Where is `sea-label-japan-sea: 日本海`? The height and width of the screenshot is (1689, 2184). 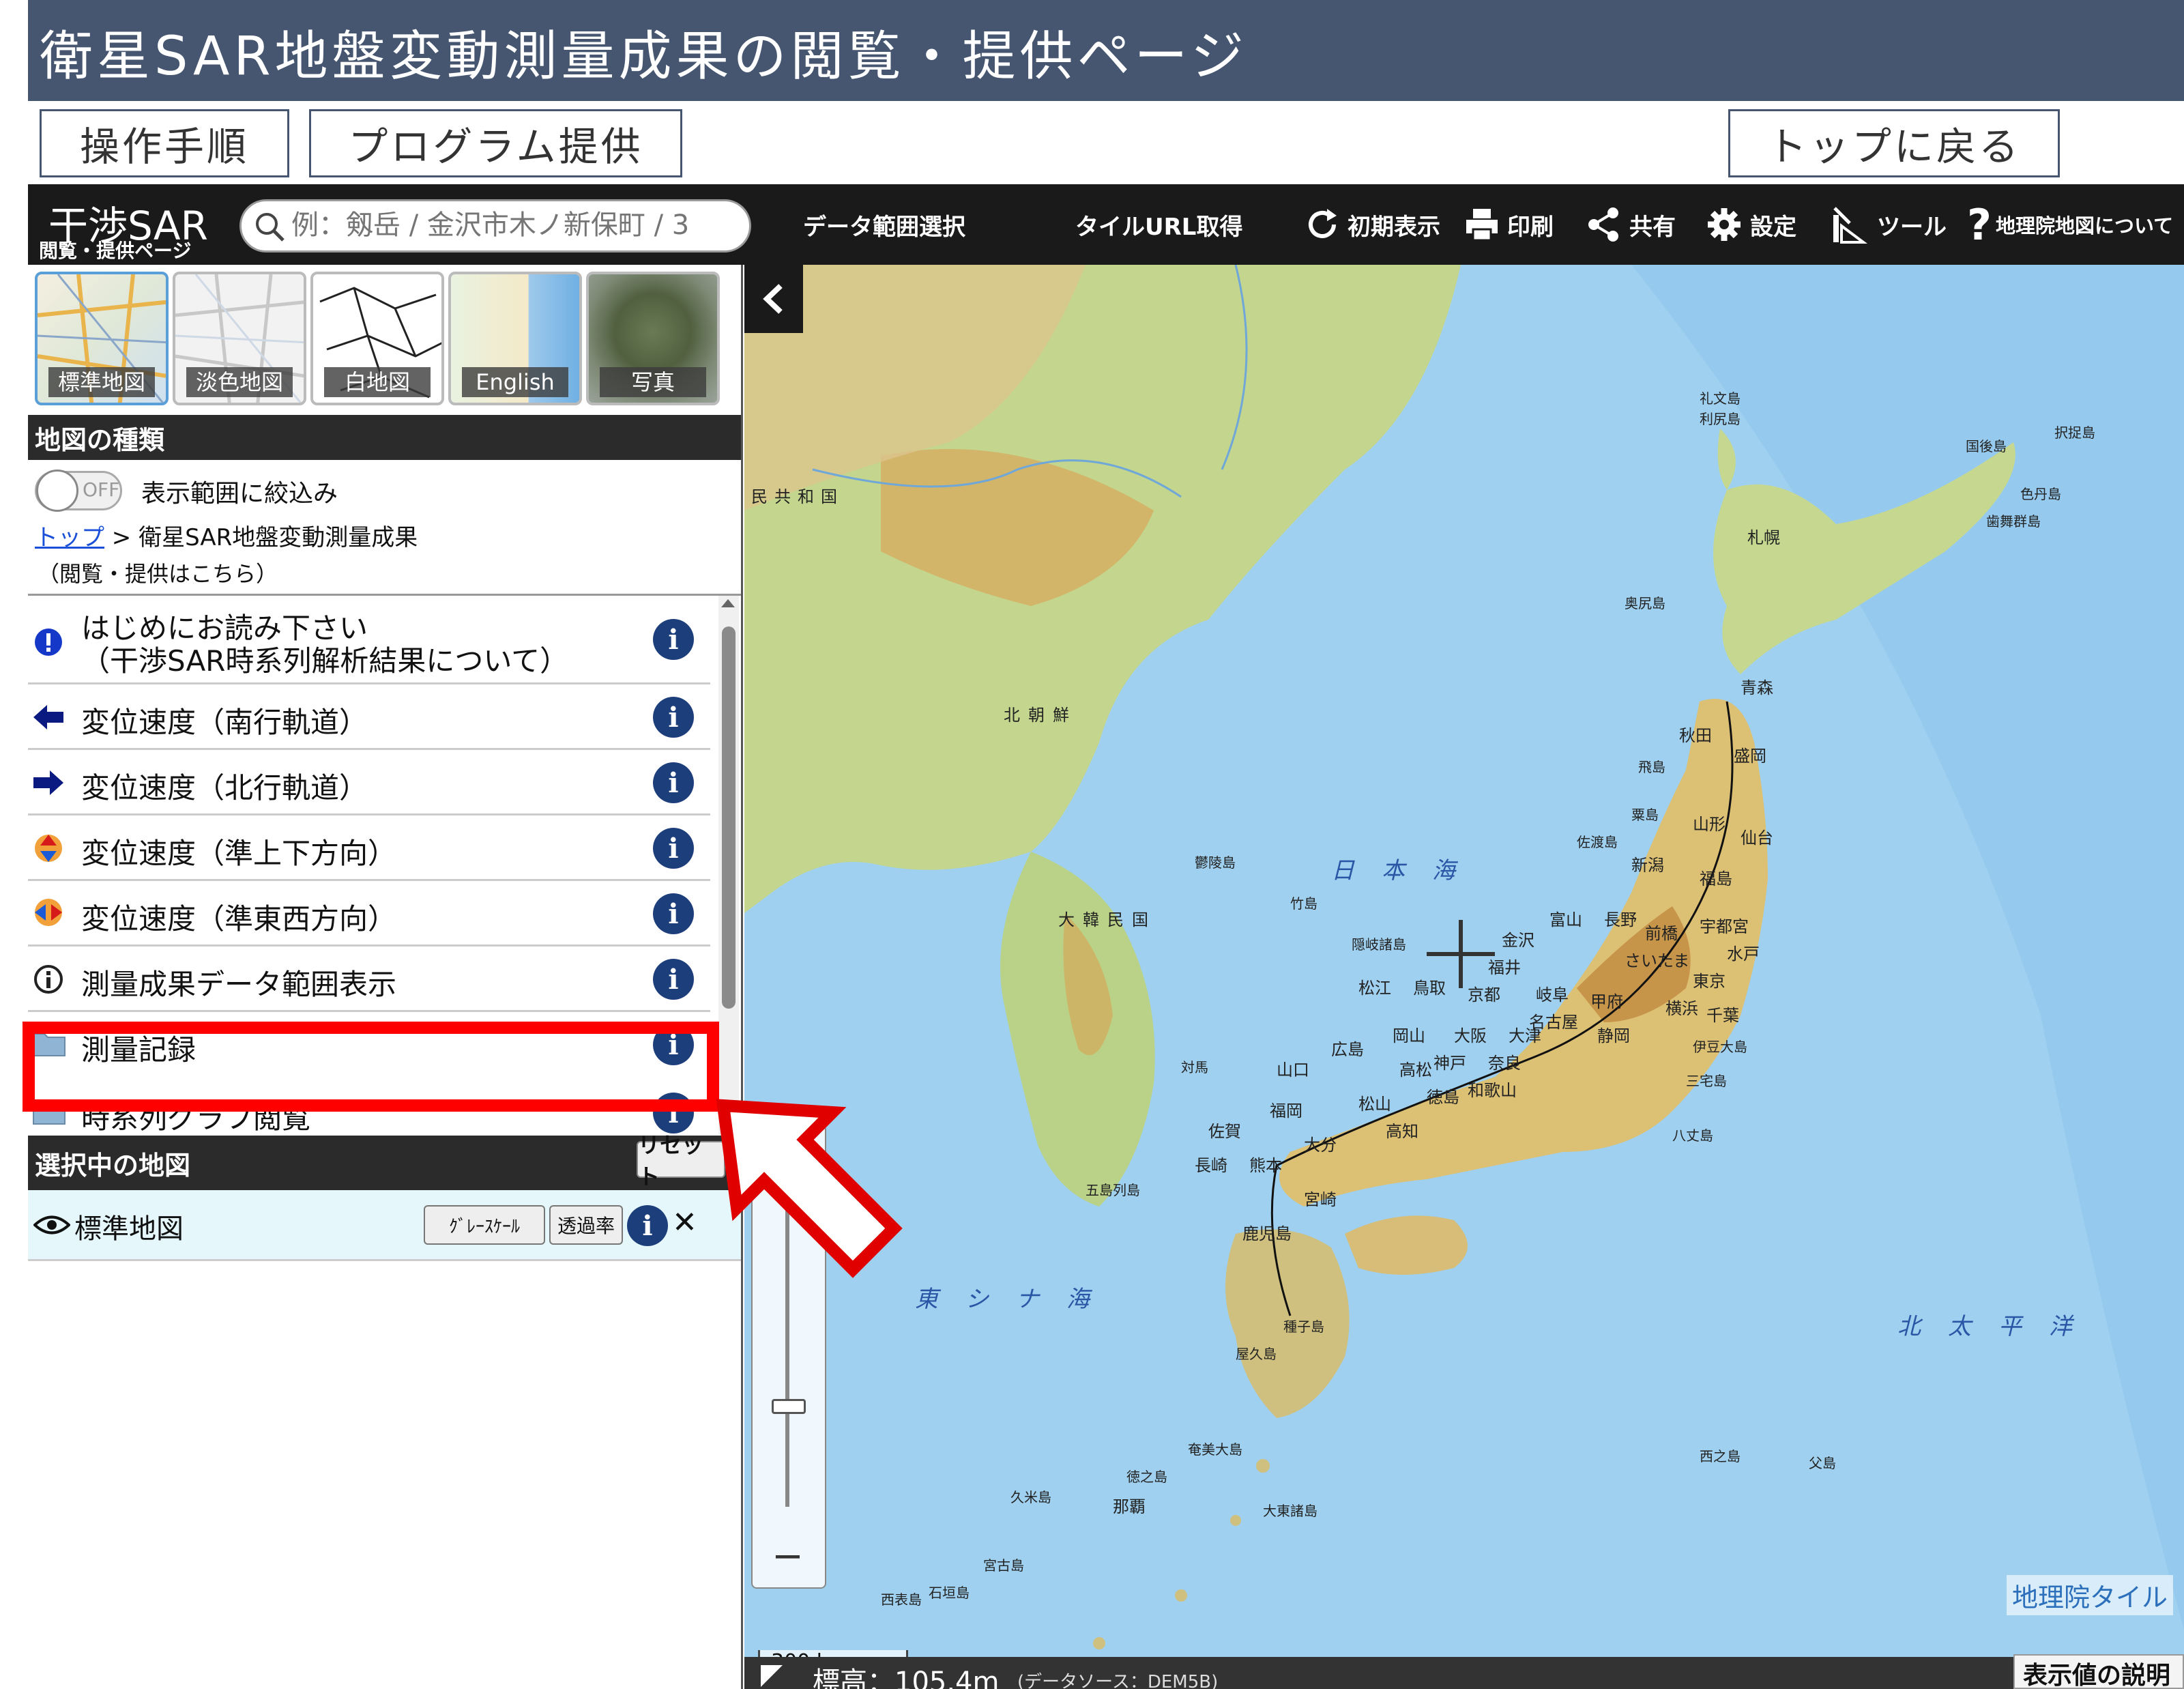
sea-label-japan-sea: 日本海 is located at coordinates (1407, 870).